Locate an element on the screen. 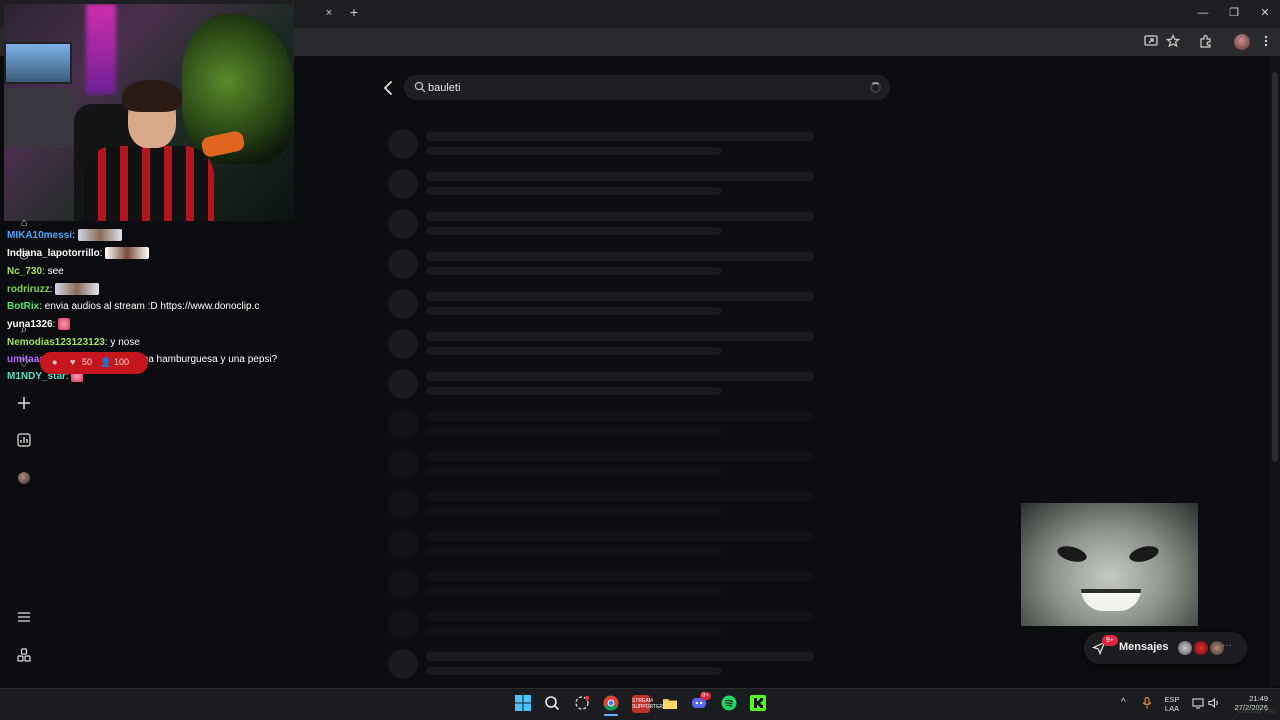 This screenshot has height=720, width=1280. messages-badge: 9+ is located at coordinates (1110, 640).